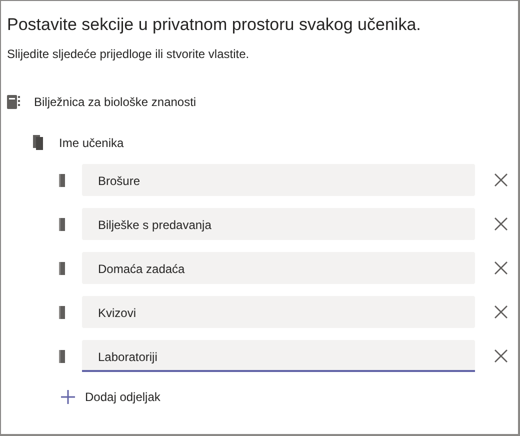 Image resolution: width=520 pixels, height=436 pixels. Describe the element at coordinates (128, 54) in the screenshot. I see `instruction-text: Slijedite sljedeće prijedloge ili stvorite vlastite.` at that location.